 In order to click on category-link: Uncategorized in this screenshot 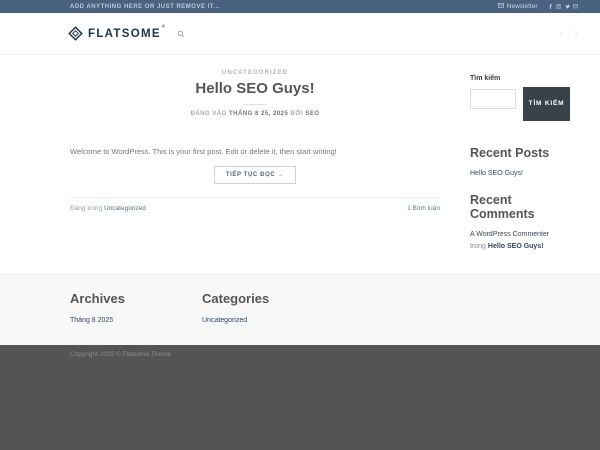, I will do `click(268, 320)`.